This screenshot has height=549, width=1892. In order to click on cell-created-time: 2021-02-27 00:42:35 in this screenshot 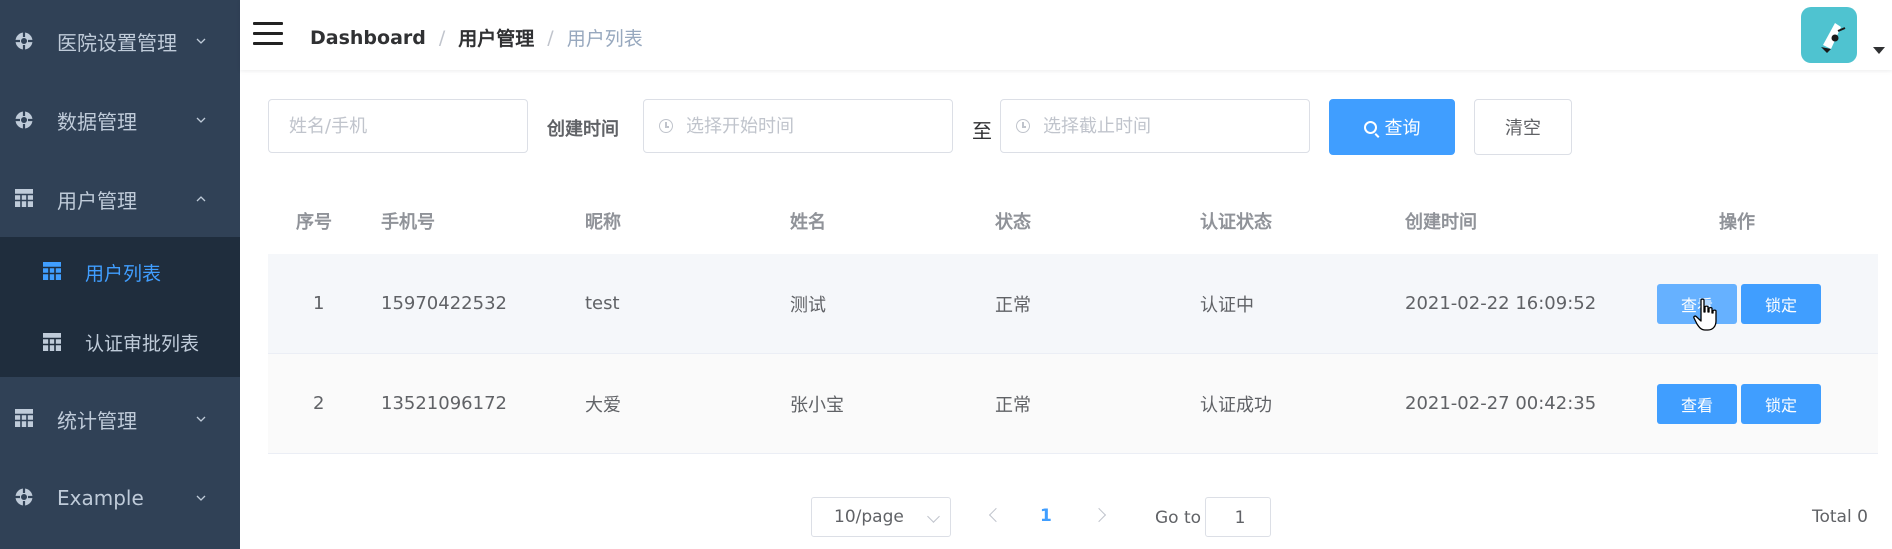, I will do `click(1501, 403)`.